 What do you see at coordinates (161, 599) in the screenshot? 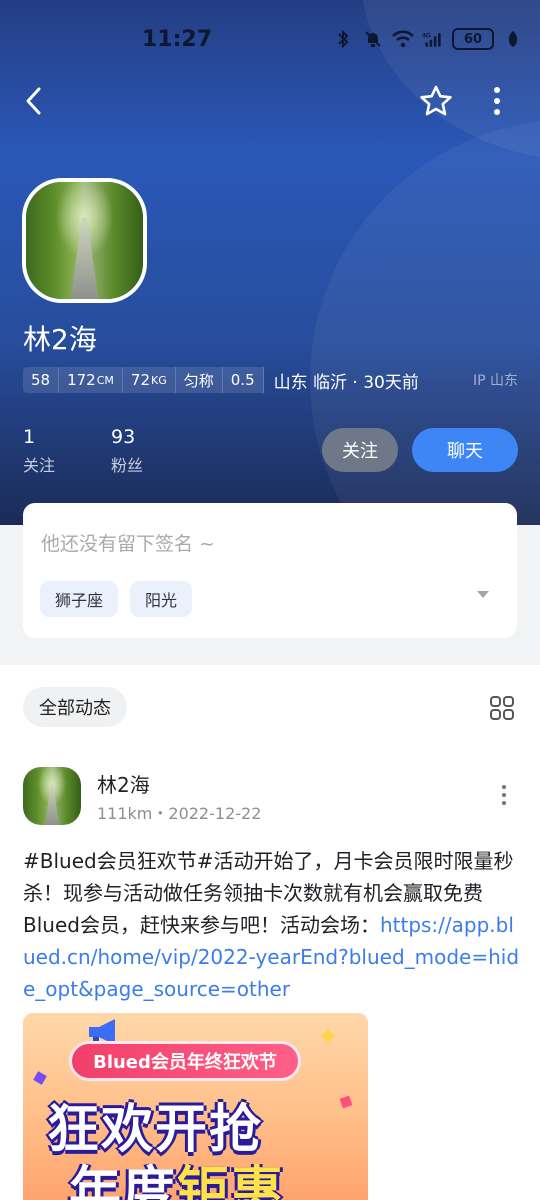
I see `tag-item: 阳光` at bounding box center [161, 599].